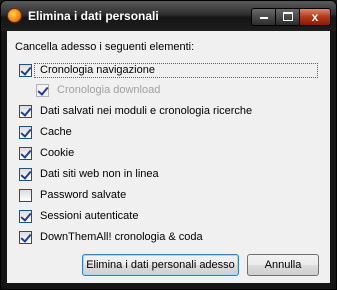 The image size is (337, 290). Describe the element at coordinates (97, 70) in the screenshot. I see `label-cronologia-navigazione: Cronologia navigazione` at that location.